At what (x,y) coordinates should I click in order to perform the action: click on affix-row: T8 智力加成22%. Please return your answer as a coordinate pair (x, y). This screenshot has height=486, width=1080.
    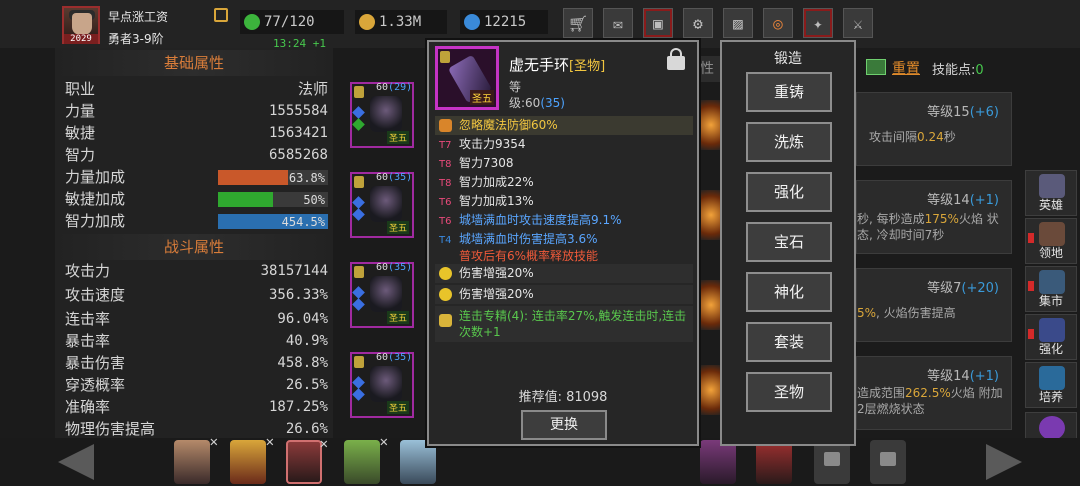
    Looking at the image, I should click on (486, 182).